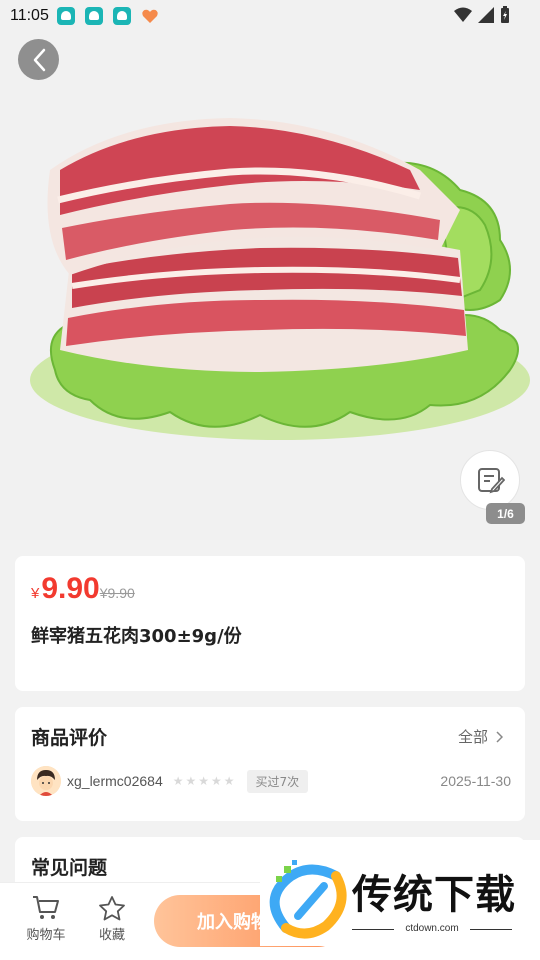 Image resolution: width=540 pixels, height=960 pixels. I want to click on price-card: ¥ 9.90 ¥9.90 鲜宰猪五花肉300±9g/份, so click(270, 623).